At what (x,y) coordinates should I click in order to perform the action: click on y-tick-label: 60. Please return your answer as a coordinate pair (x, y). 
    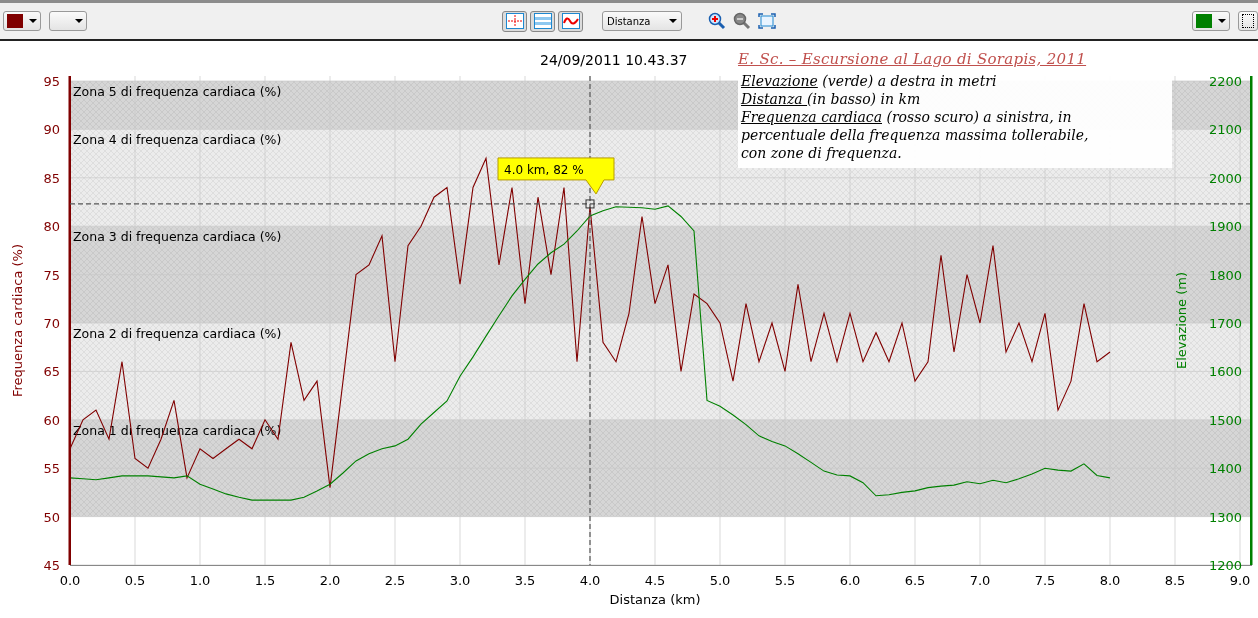
    Looking at the image, I should click on (51, 420).